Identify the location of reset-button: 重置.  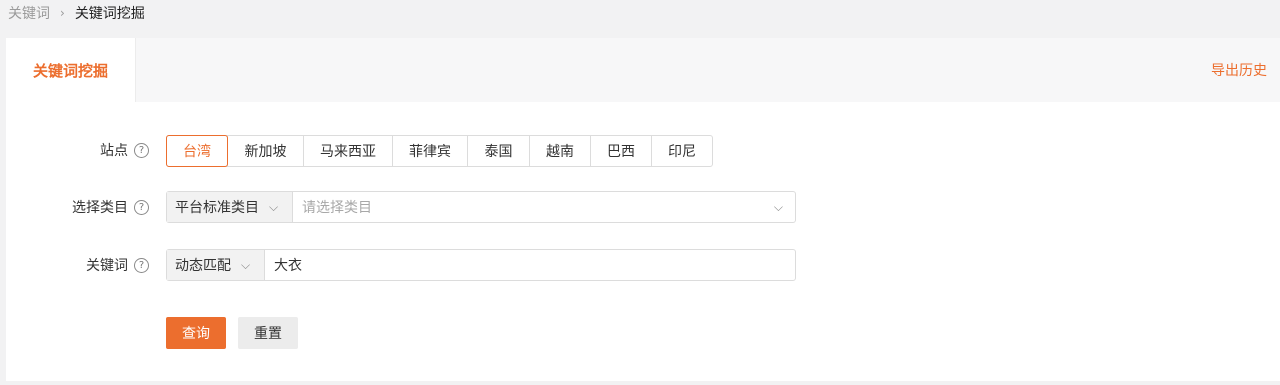
(268, 333).